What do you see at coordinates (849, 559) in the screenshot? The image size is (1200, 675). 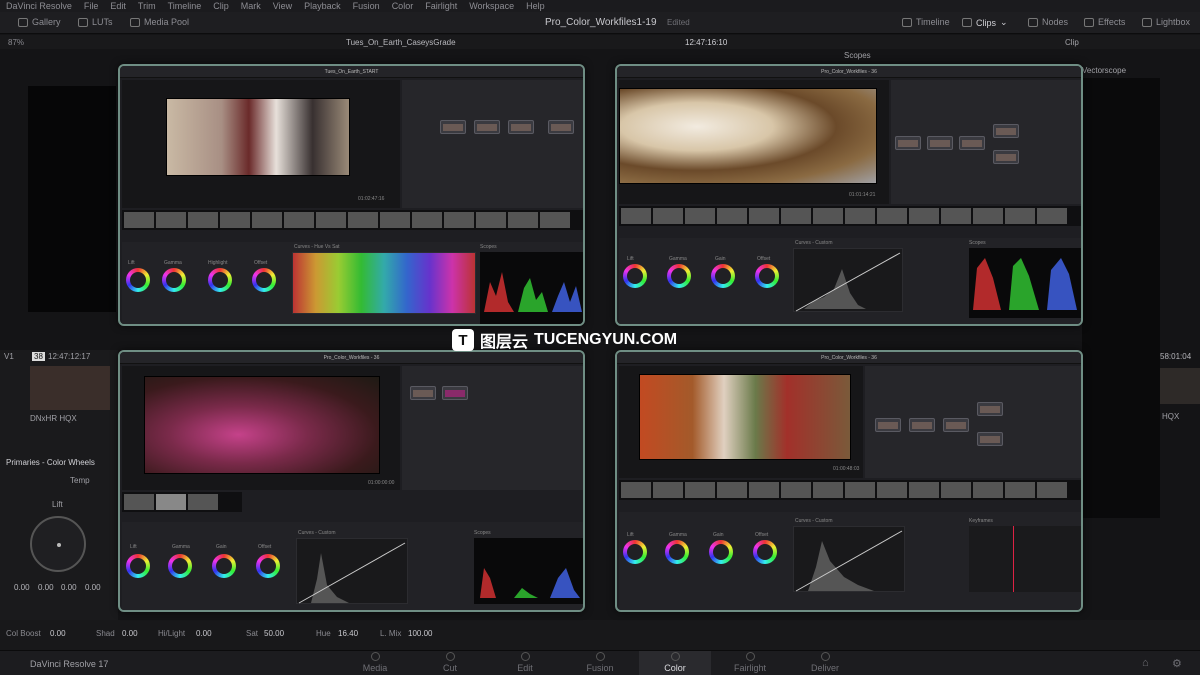 I see `shot4-custom-curve` at bounding box center [849, 559].